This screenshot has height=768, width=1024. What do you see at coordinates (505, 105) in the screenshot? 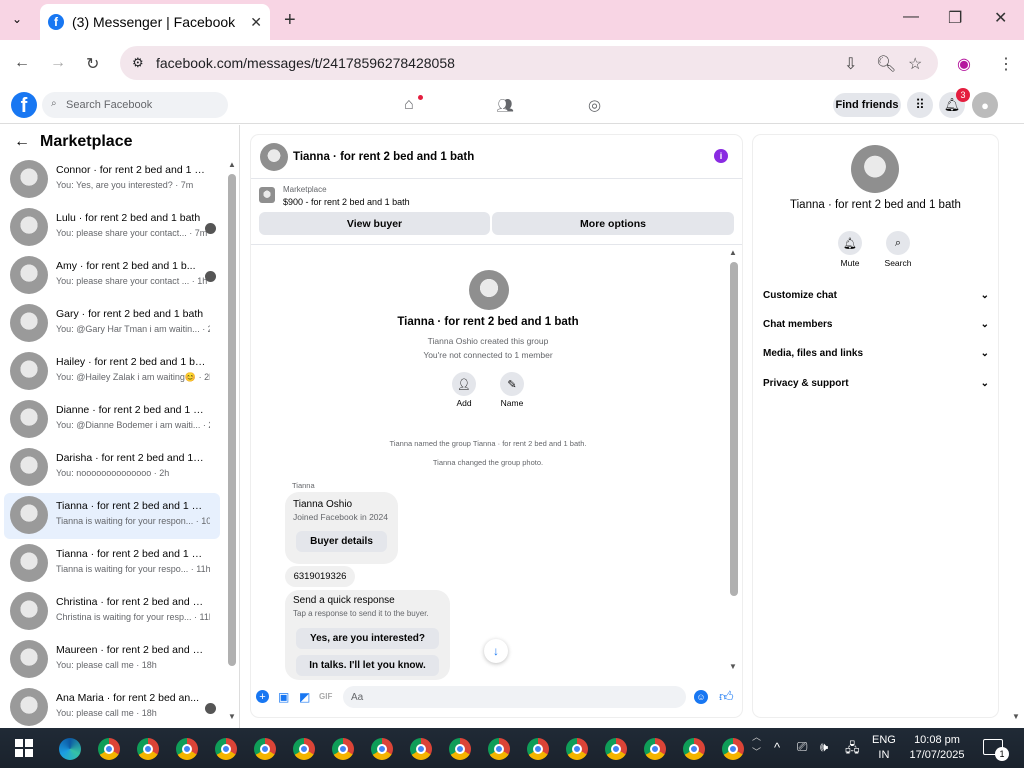
I see `friends-icon: 👥︎` at bounding box center [505, 105].